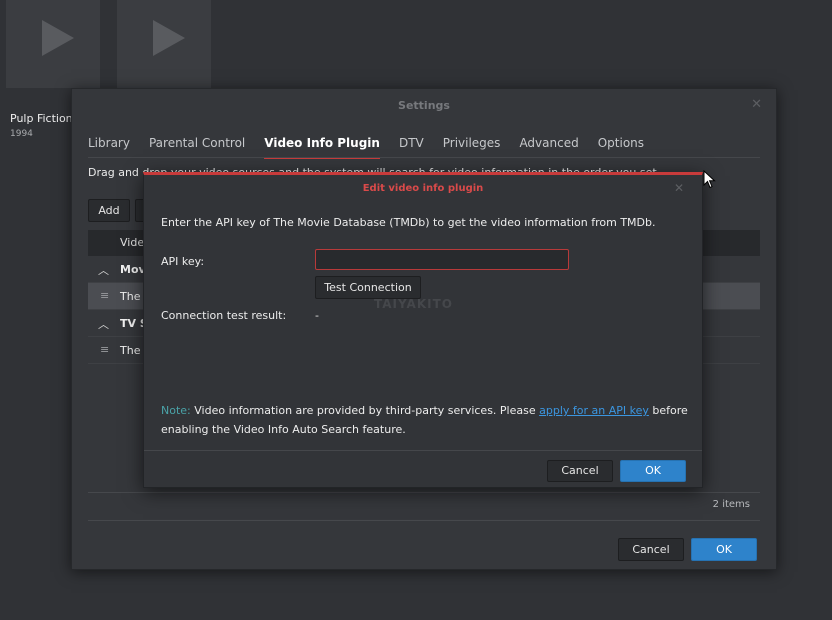  Describe the element at coordinates (442, 259) in the screenshot. I see `api-key-input` at that location.